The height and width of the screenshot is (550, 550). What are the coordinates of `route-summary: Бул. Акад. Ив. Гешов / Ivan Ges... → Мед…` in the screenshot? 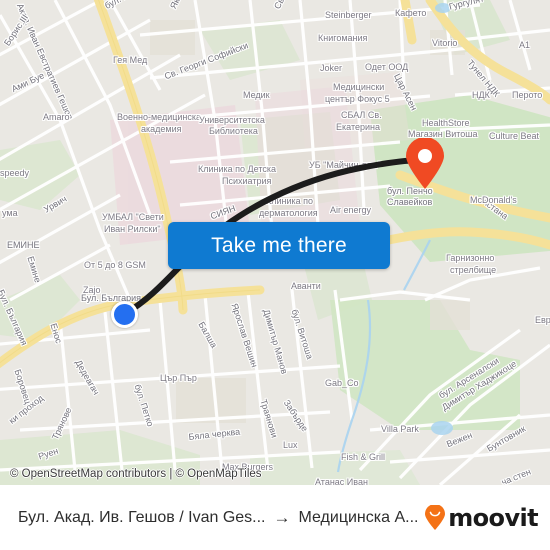 It's located at (218, 518).